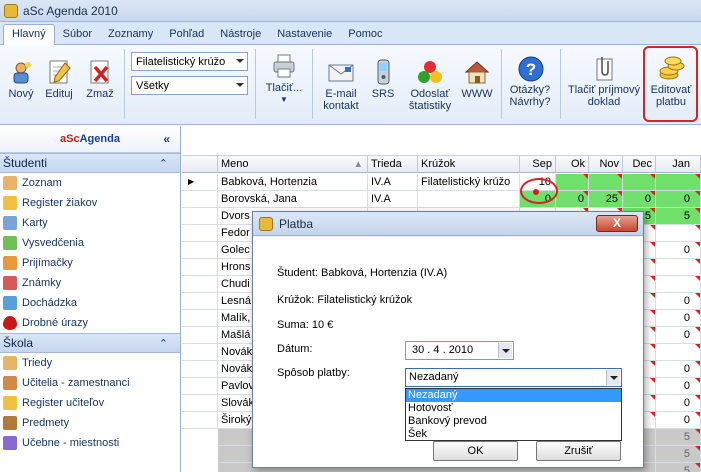  Describe the element at coordinates (21, 79) in the screenshot. I see `new-button: Nový` at that location.